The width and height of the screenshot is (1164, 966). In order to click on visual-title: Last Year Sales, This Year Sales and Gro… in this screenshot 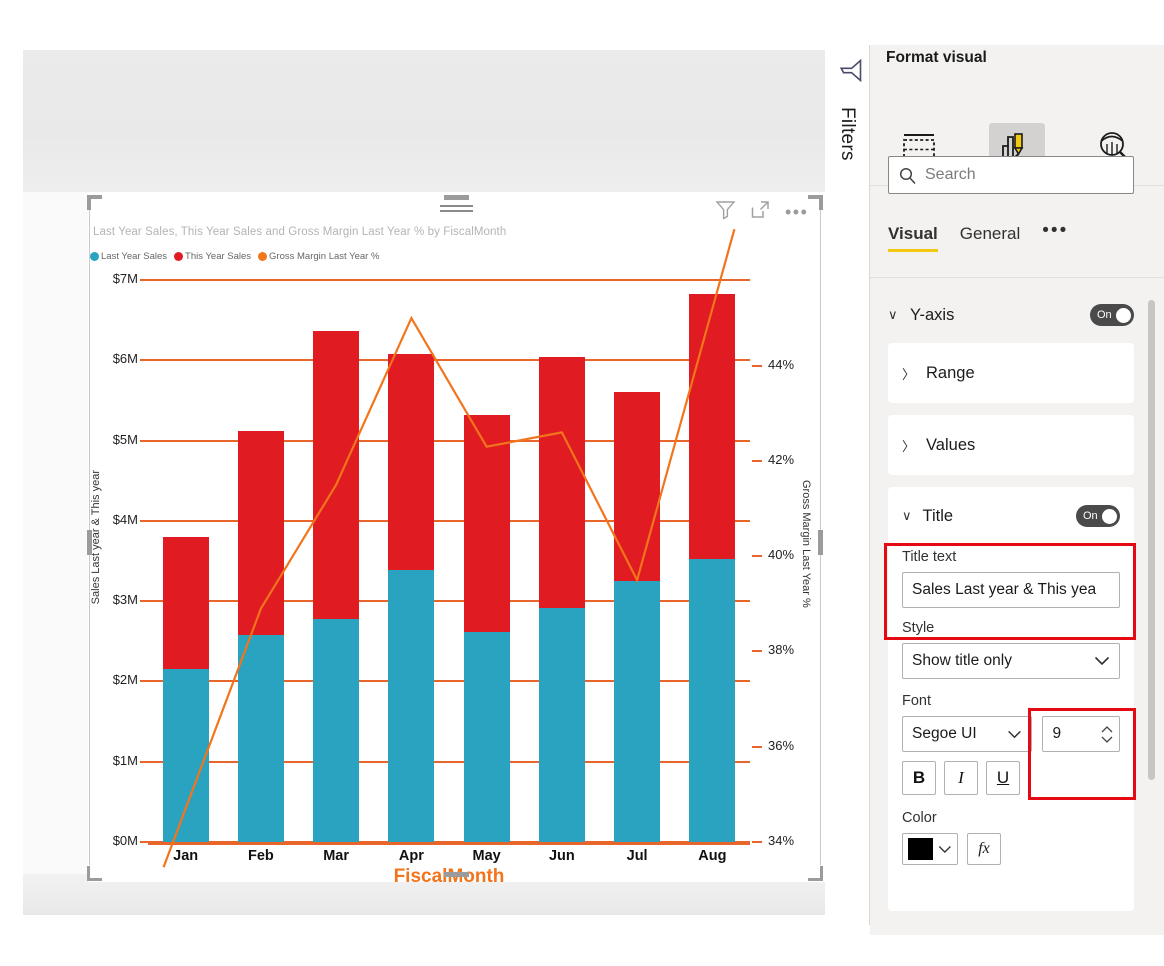, I will do `click(300, 232)`.